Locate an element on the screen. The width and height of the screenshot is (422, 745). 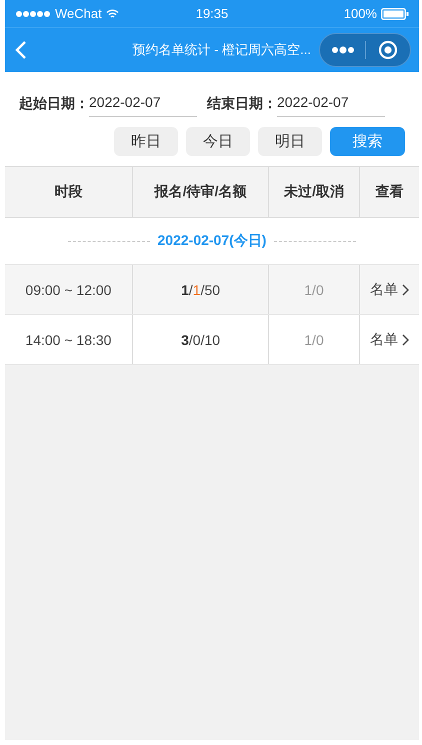
group-date: 2022-02-07(今日) is located at coordinates (212, 241).